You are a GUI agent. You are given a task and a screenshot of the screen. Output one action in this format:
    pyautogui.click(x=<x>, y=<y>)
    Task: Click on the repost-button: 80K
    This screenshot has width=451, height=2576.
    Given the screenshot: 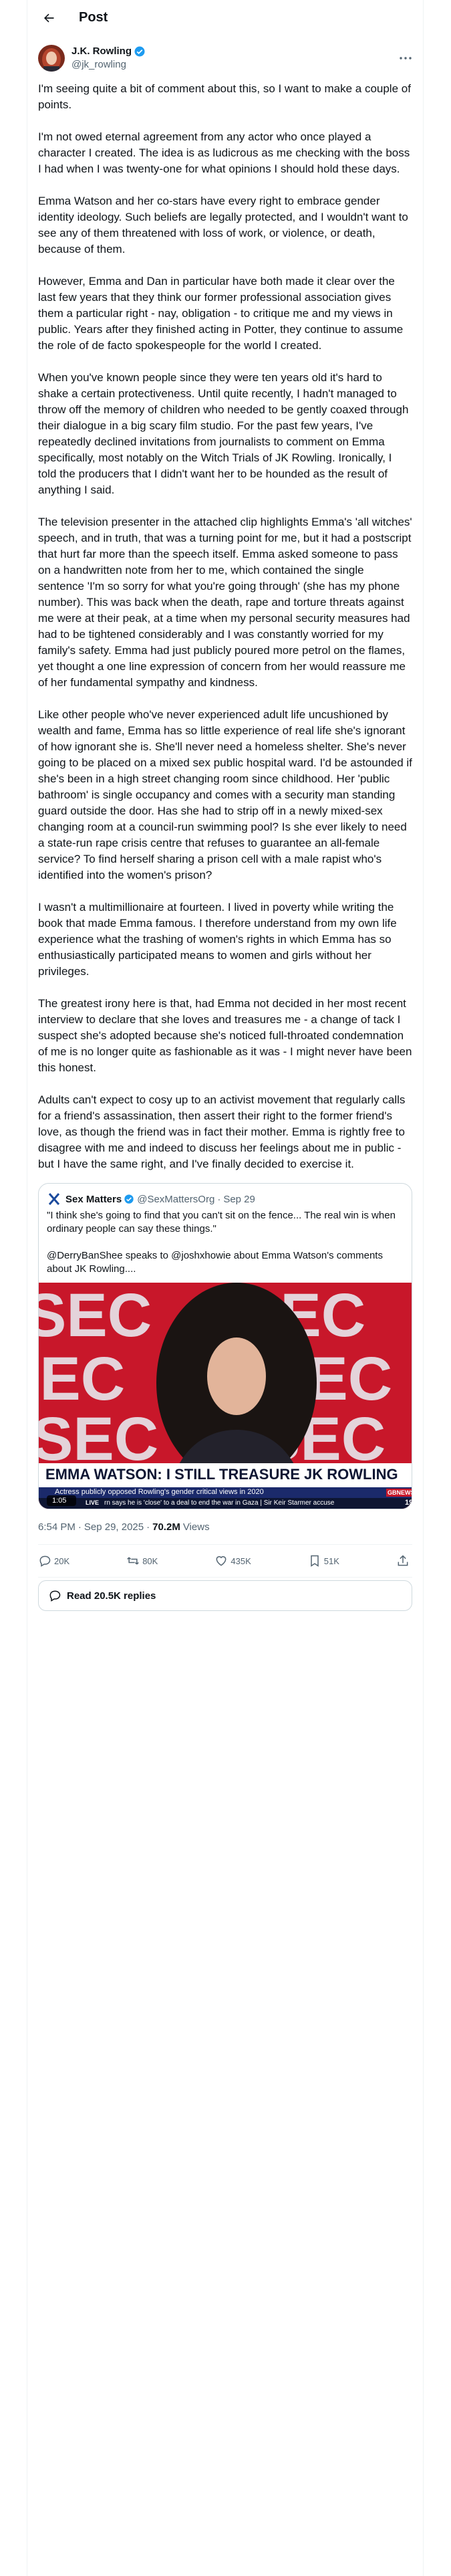 What is the action you would take?
    pyautogui.click(x=142, y=1561)
    